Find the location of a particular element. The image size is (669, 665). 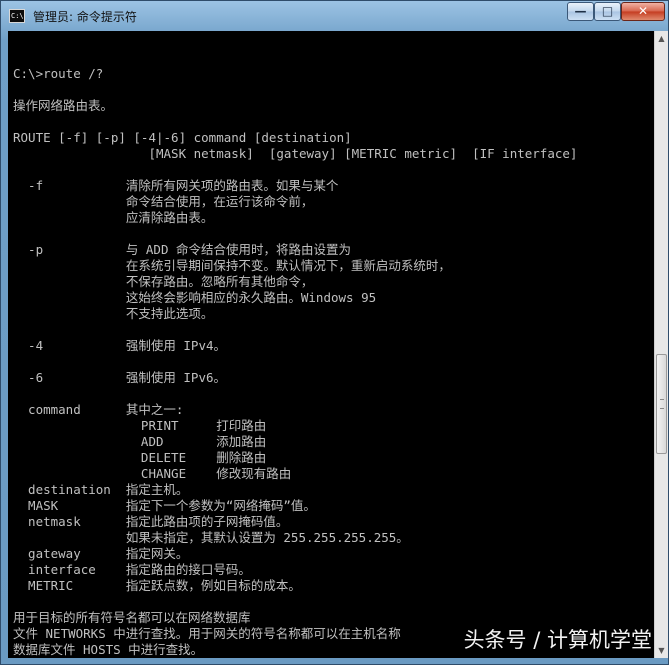

cmd-app-icon: C:\ is located at coordinates (17, 16).